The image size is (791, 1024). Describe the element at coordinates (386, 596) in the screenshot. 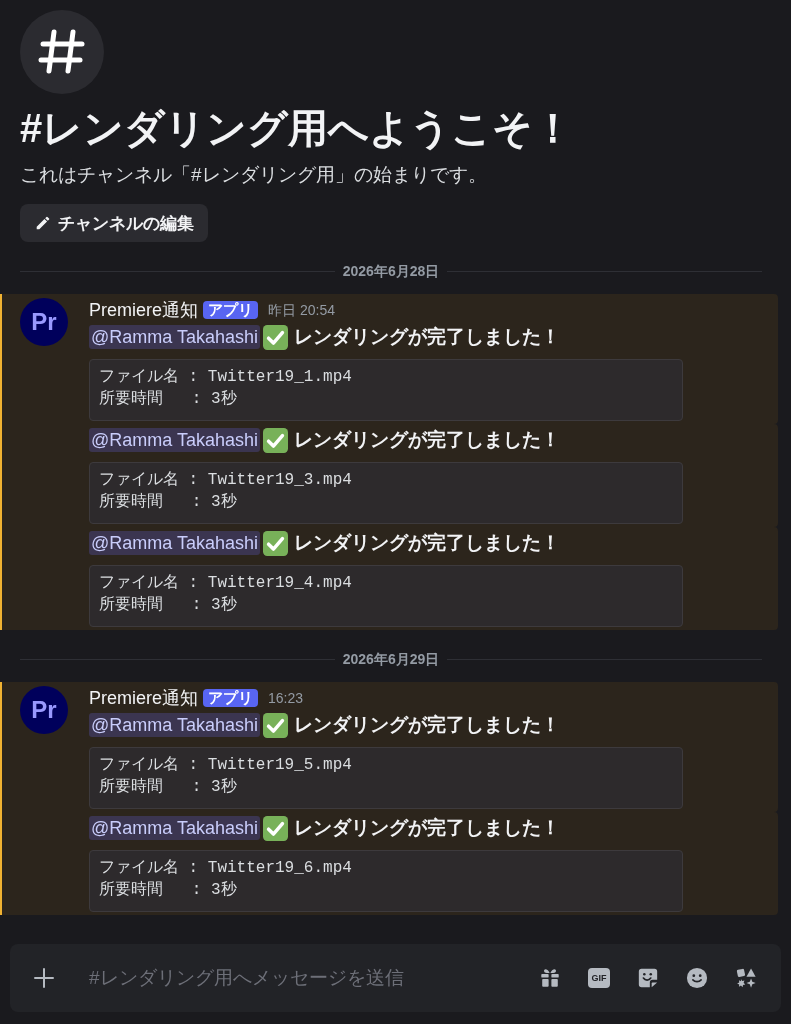

I see `code-block: ファイル名 : Twitter19_4.mp4 所要時間 : 3秒` at that location.